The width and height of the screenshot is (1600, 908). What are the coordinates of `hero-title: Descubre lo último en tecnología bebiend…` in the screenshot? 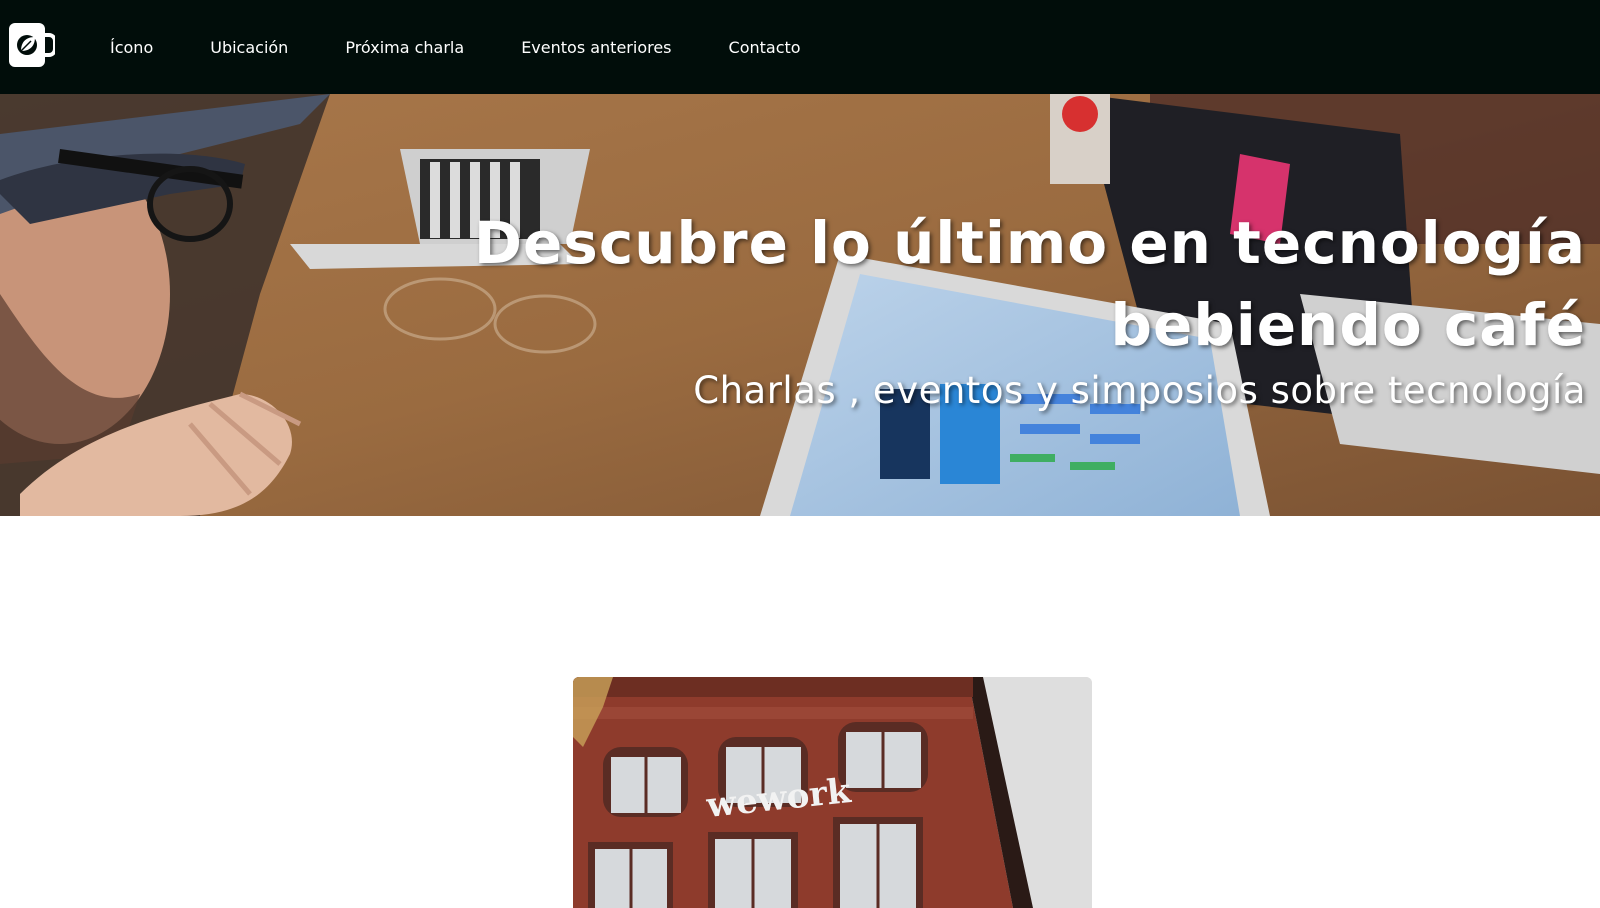 It's located at (1030, 284).